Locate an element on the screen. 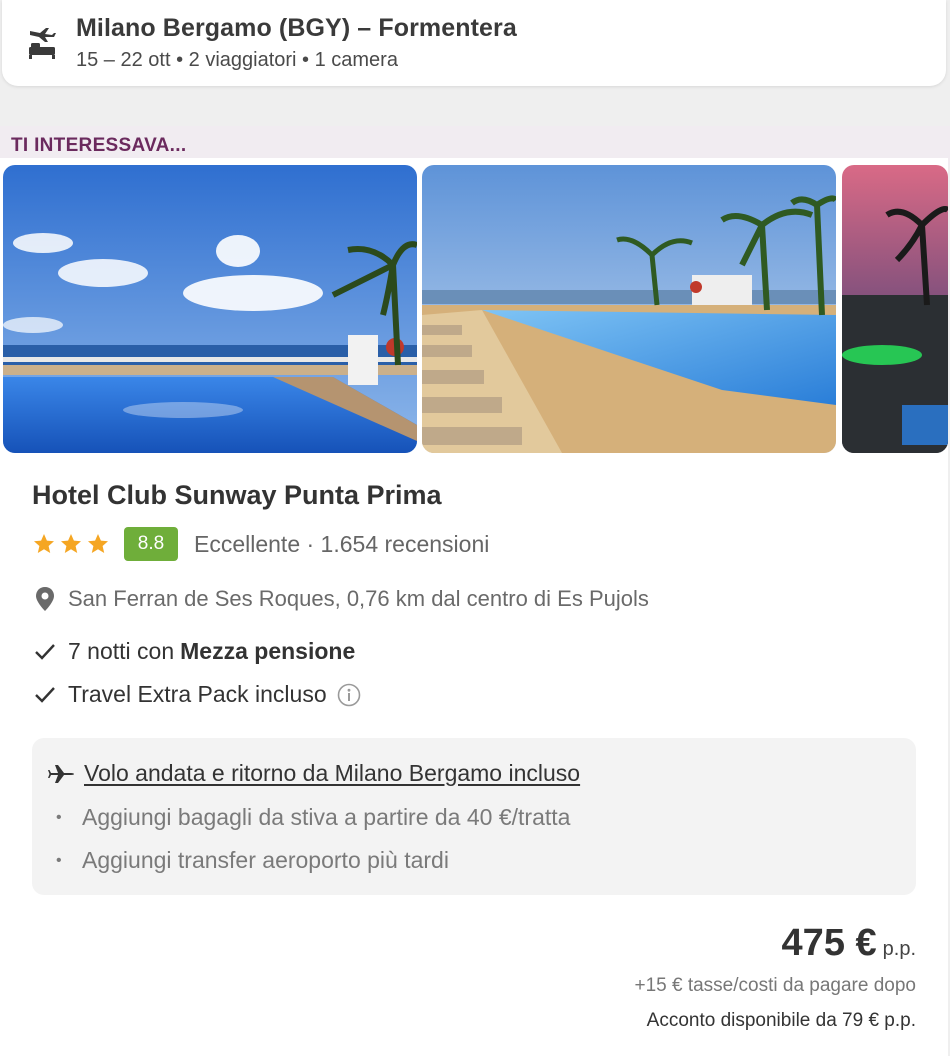  price-taxes-note: +15 € tasse/costi da pagare dopo is located at coordinates (775, 985).